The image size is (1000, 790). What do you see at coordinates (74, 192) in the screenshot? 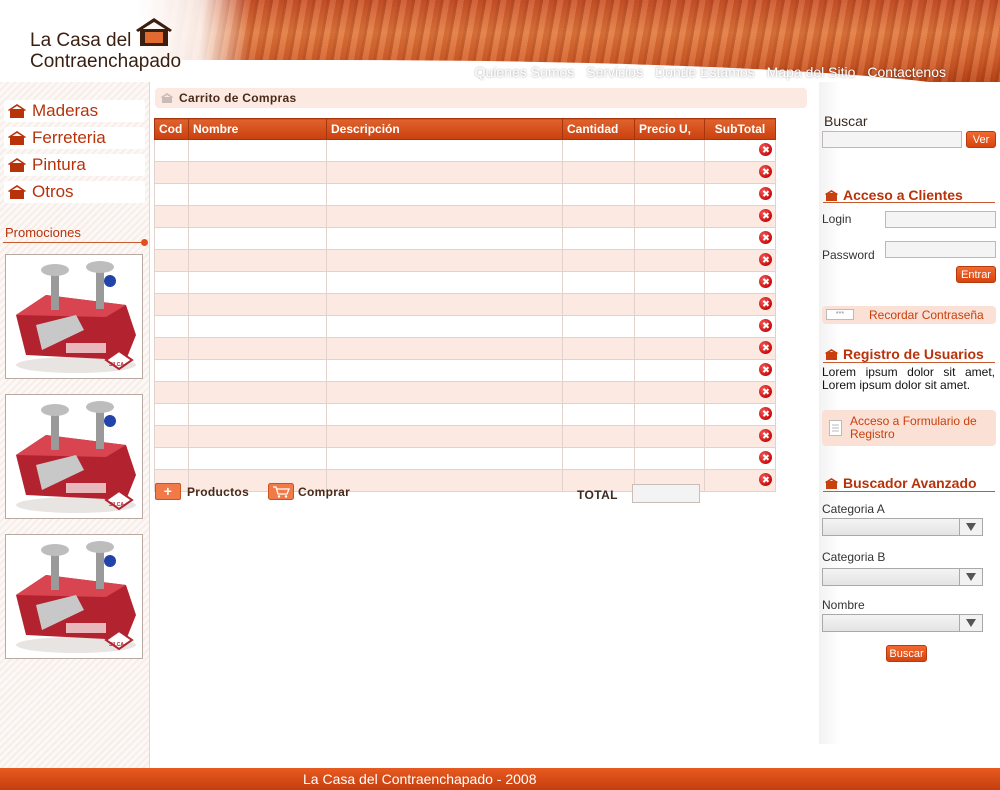
I see `sidebar-item-otros: Otros` at bounding box center [74, 192].